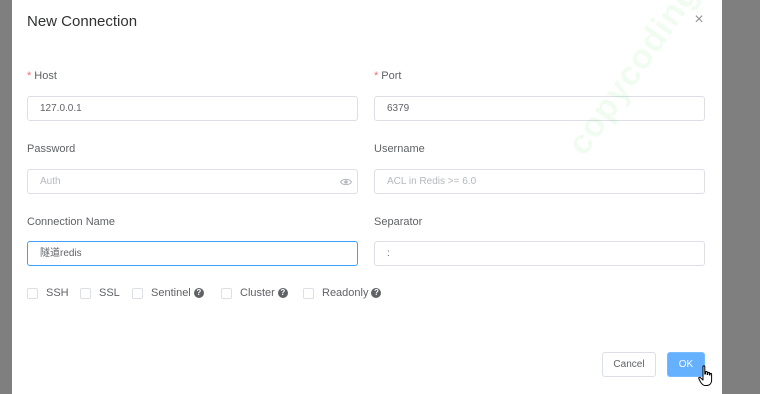  I want to click on port-label: * Port, so click(387, 76).